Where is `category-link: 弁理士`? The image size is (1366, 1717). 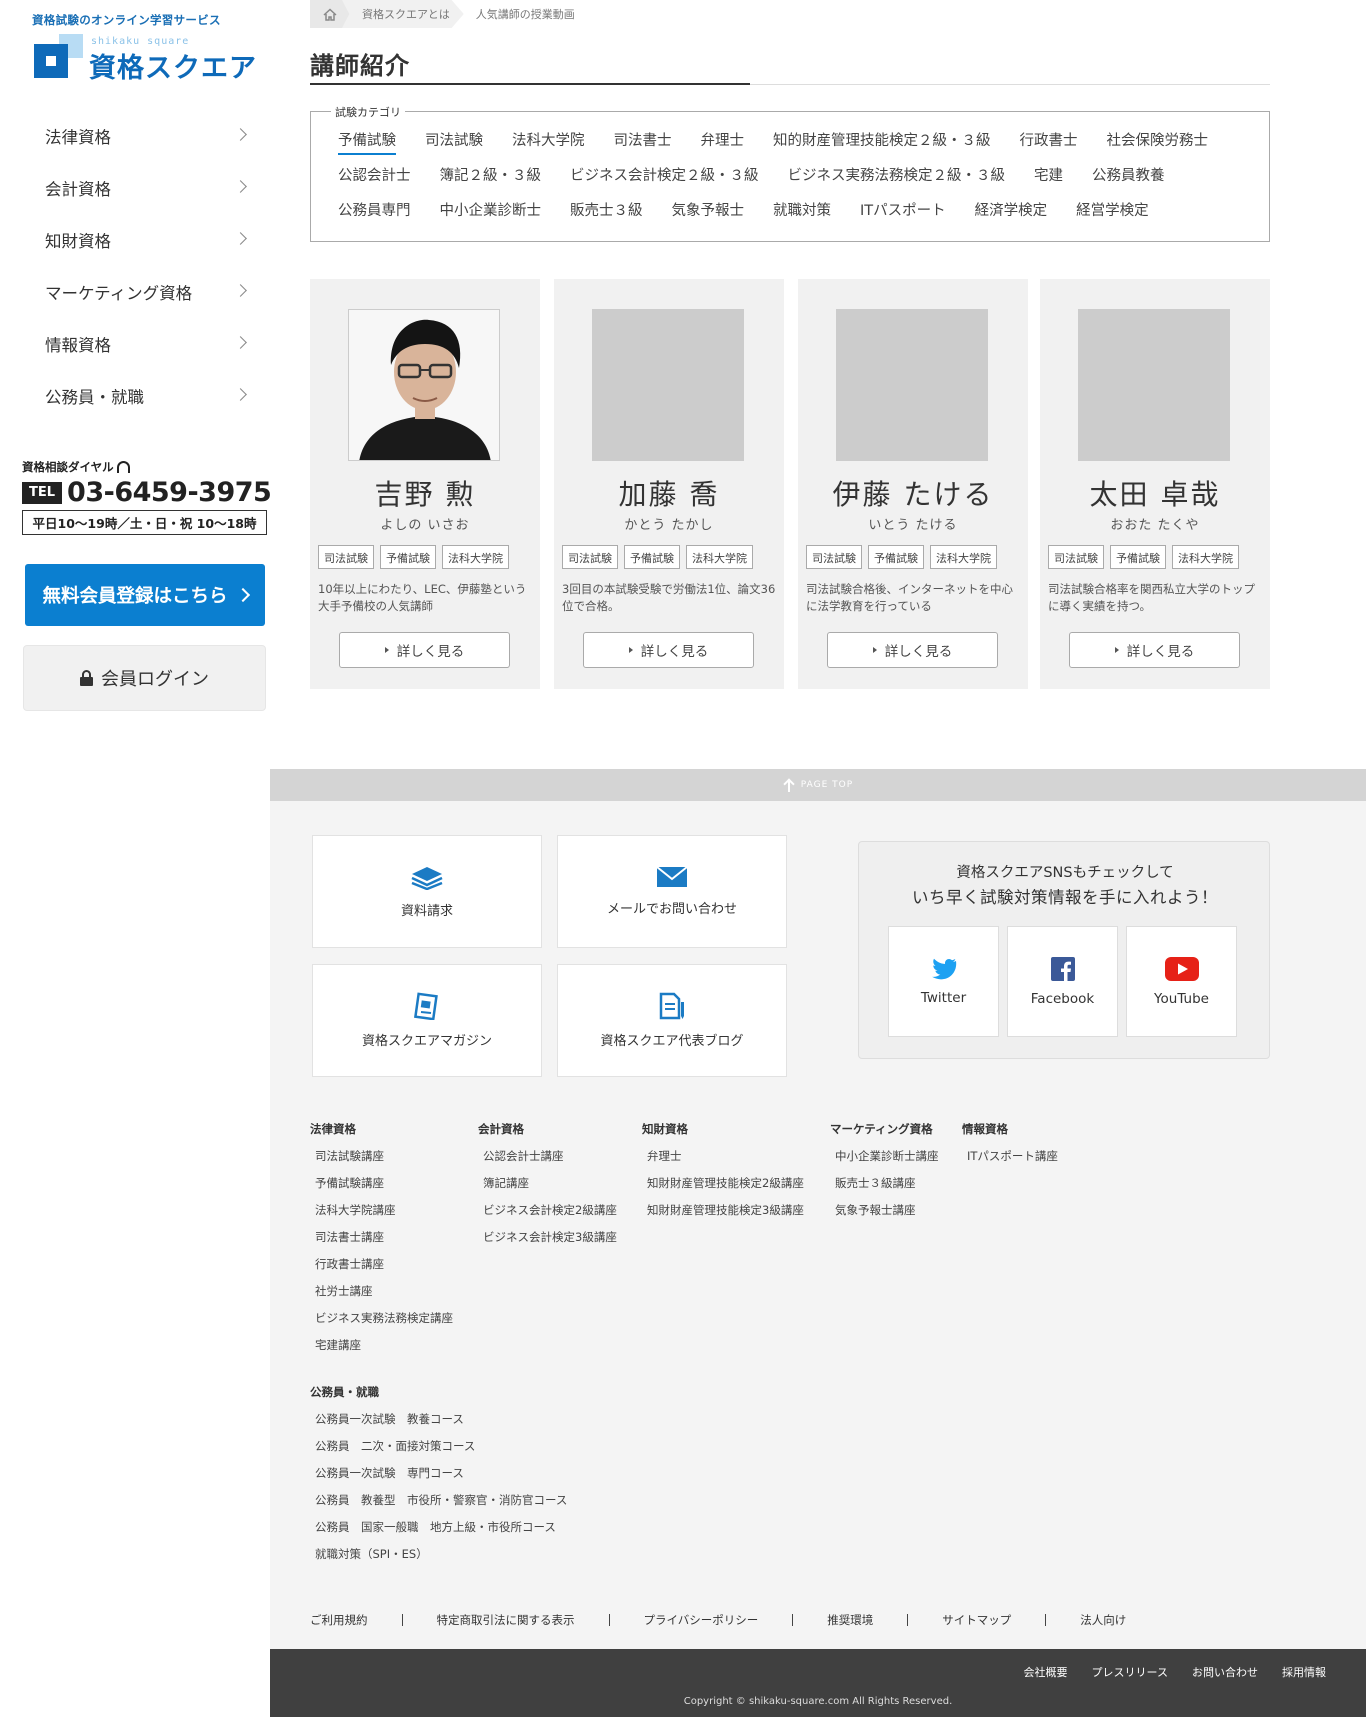 category-link: 弁理士 is located at coordinates (723, 142).